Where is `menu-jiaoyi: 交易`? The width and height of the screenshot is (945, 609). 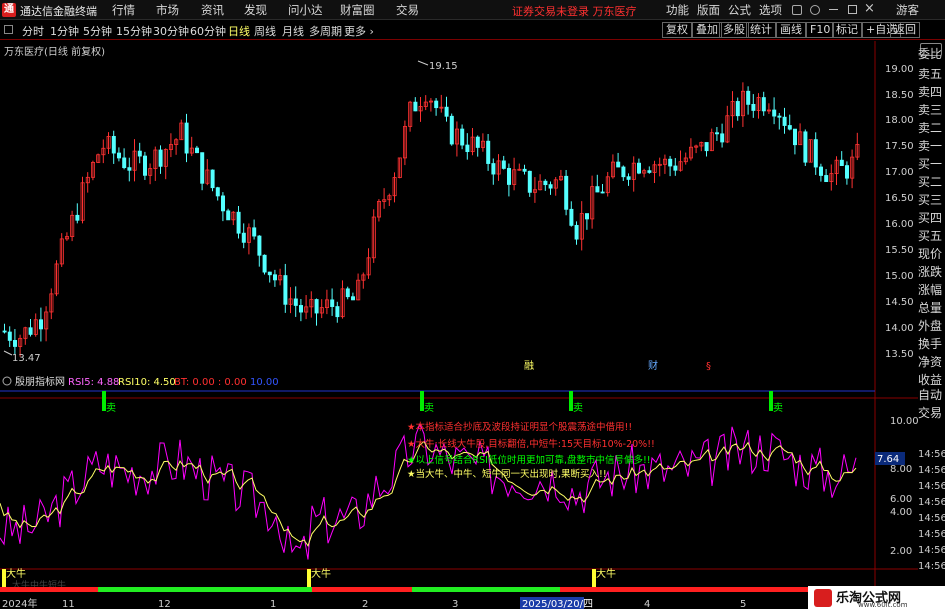
menu-jiaoyi: 交易 is located at coordinates (407, 10).